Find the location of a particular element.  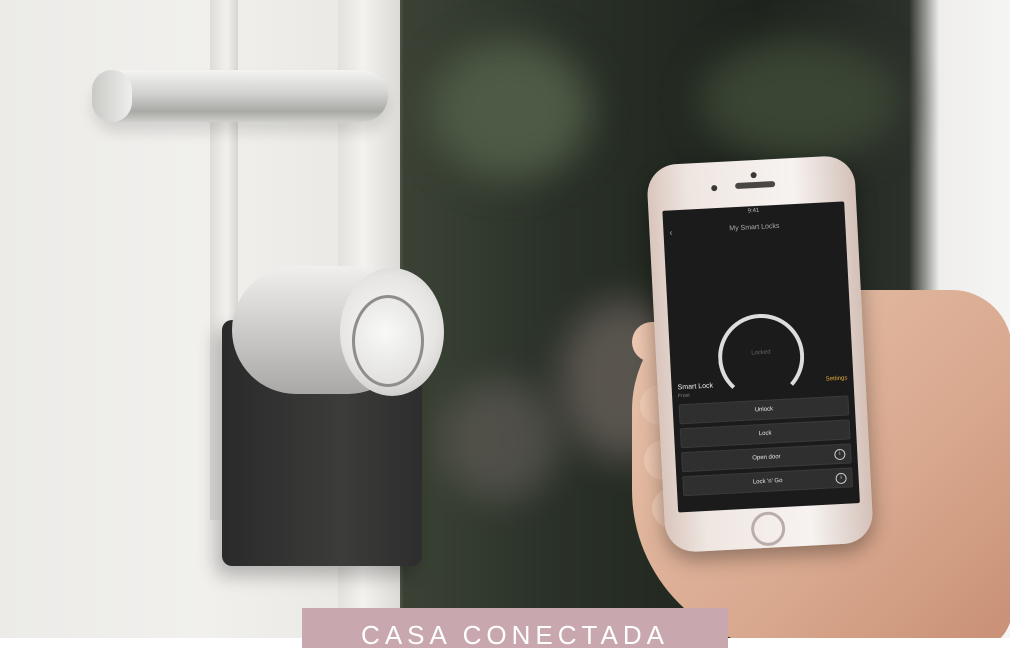

lock-button-label: Lock is located at coordinates (765, 434).